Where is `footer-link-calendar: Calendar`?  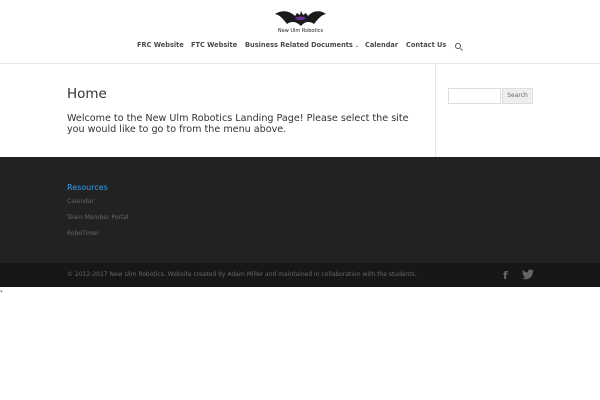
footer-link-calendar: Calendar is located at coordinates (80, 201).